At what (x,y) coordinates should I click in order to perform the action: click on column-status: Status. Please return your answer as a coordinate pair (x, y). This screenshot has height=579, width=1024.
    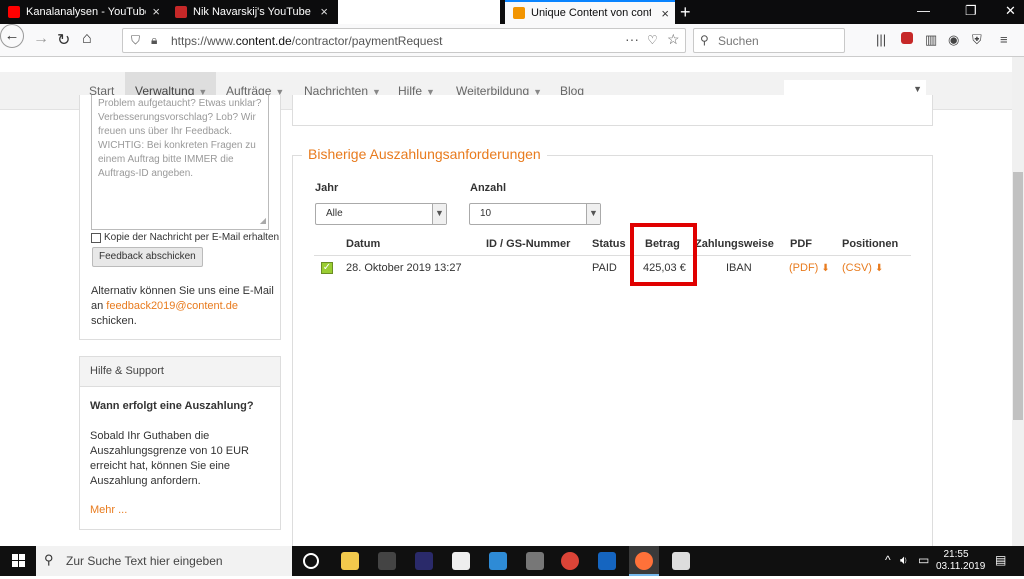
    Looking at the image, I should click on (609, 244).